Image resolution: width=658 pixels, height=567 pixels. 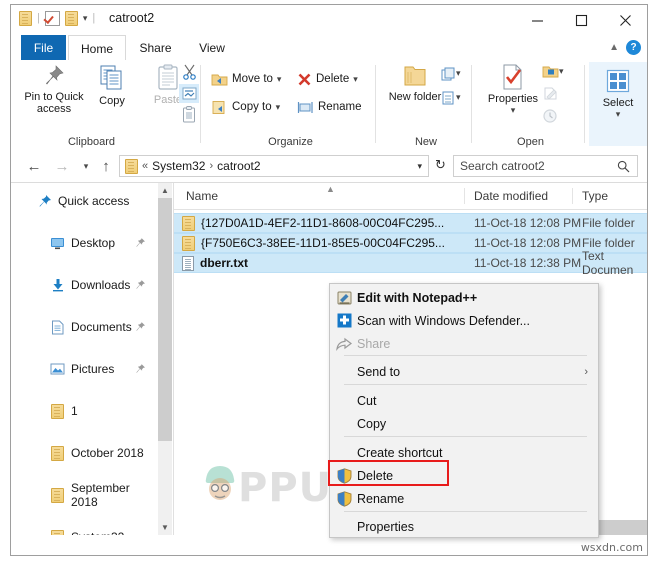 What do you see at coordinates (550, 115) in the screenshot?
I see `history-icon` at bounding box center [550, 115].